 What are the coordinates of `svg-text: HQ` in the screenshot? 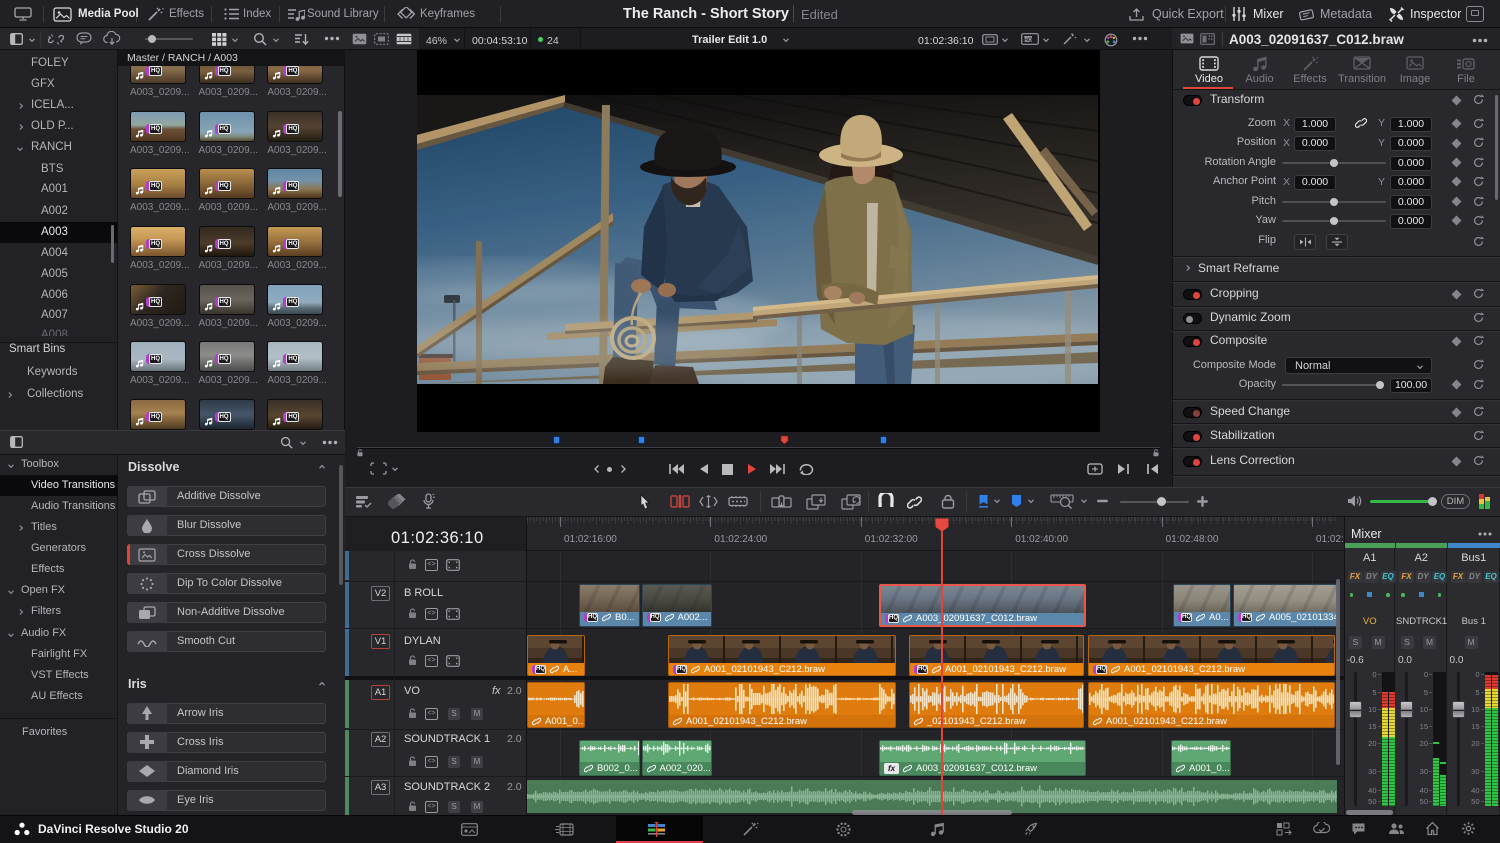 It's located at (1028, 40).